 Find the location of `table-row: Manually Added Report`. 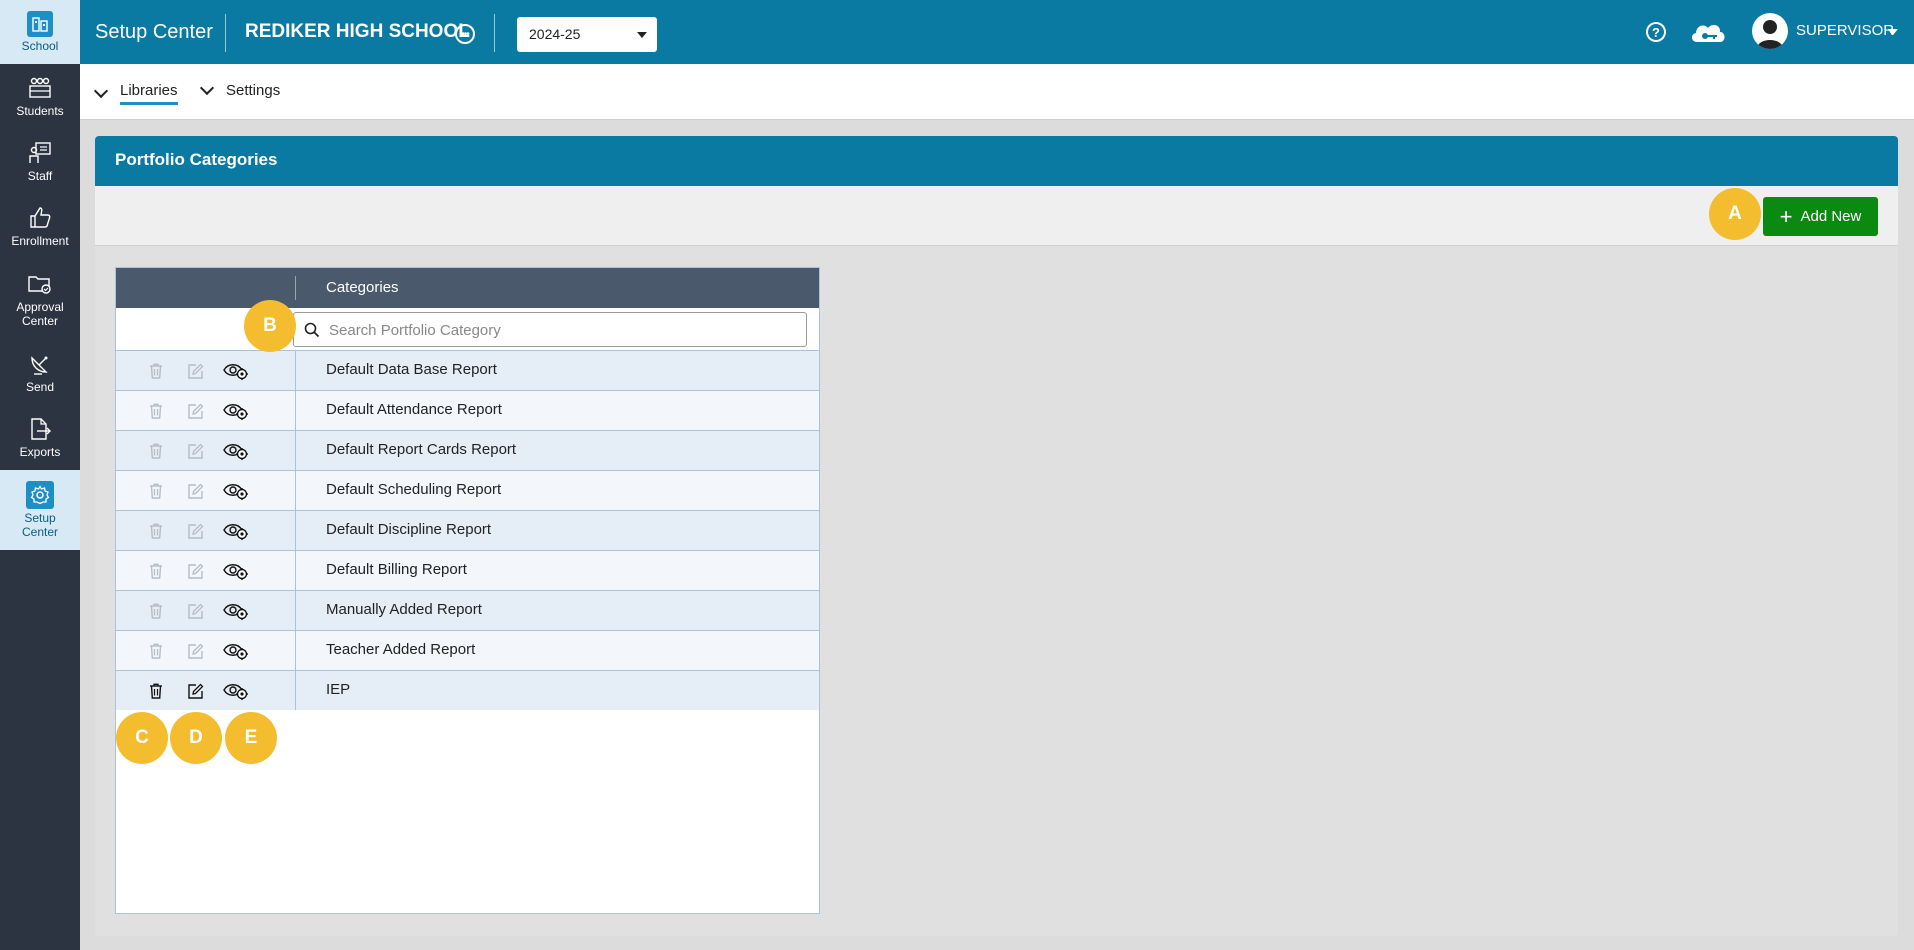

table-row: Manually Added Report is located at coordinates (467, 610).